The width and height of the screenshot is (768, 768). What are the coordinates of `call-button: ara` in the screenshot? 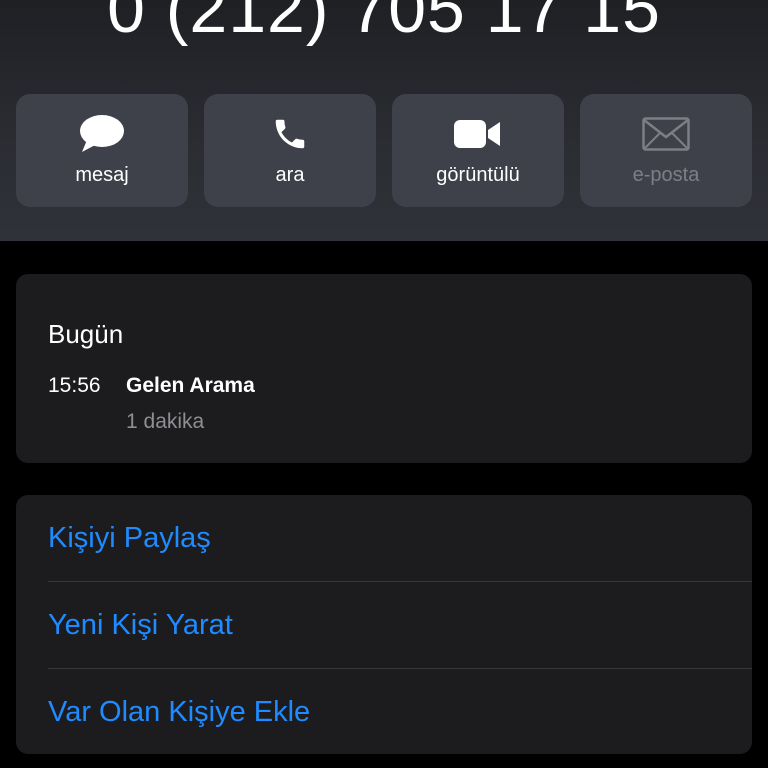 It's located at (290, 150).